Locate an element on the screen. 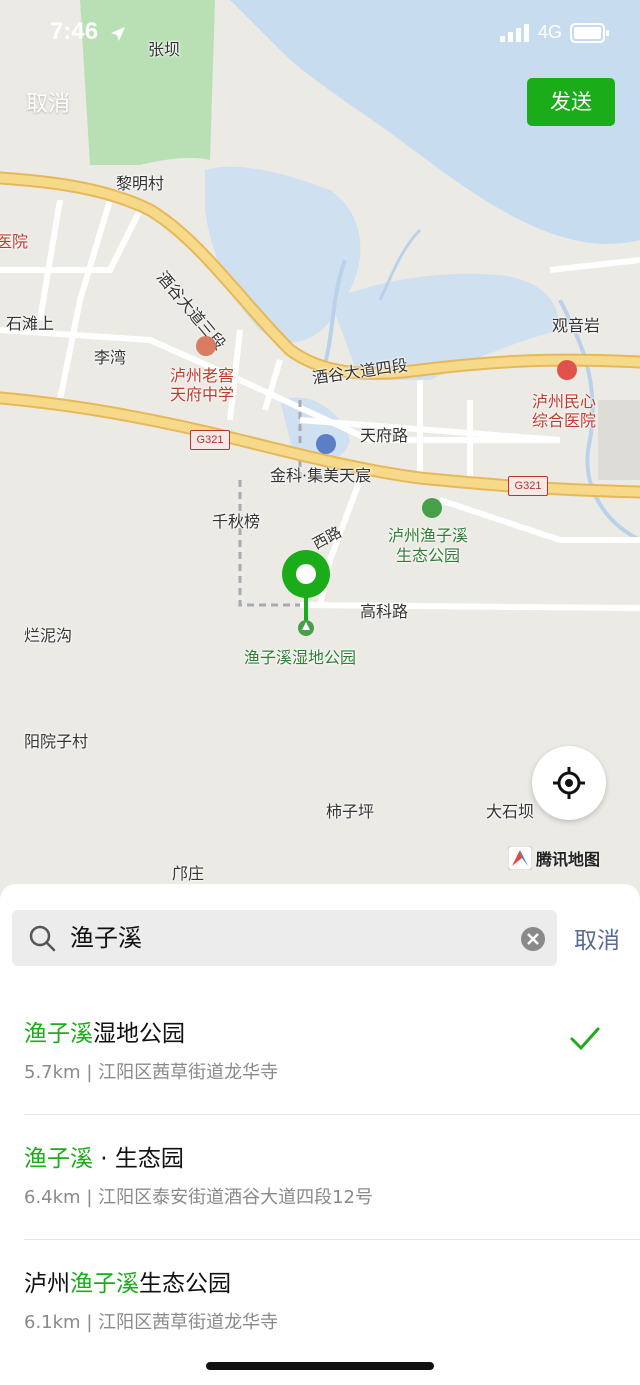 This screenshot has height=1385, width=640. signal-icon is located at coordinates (514, 32).